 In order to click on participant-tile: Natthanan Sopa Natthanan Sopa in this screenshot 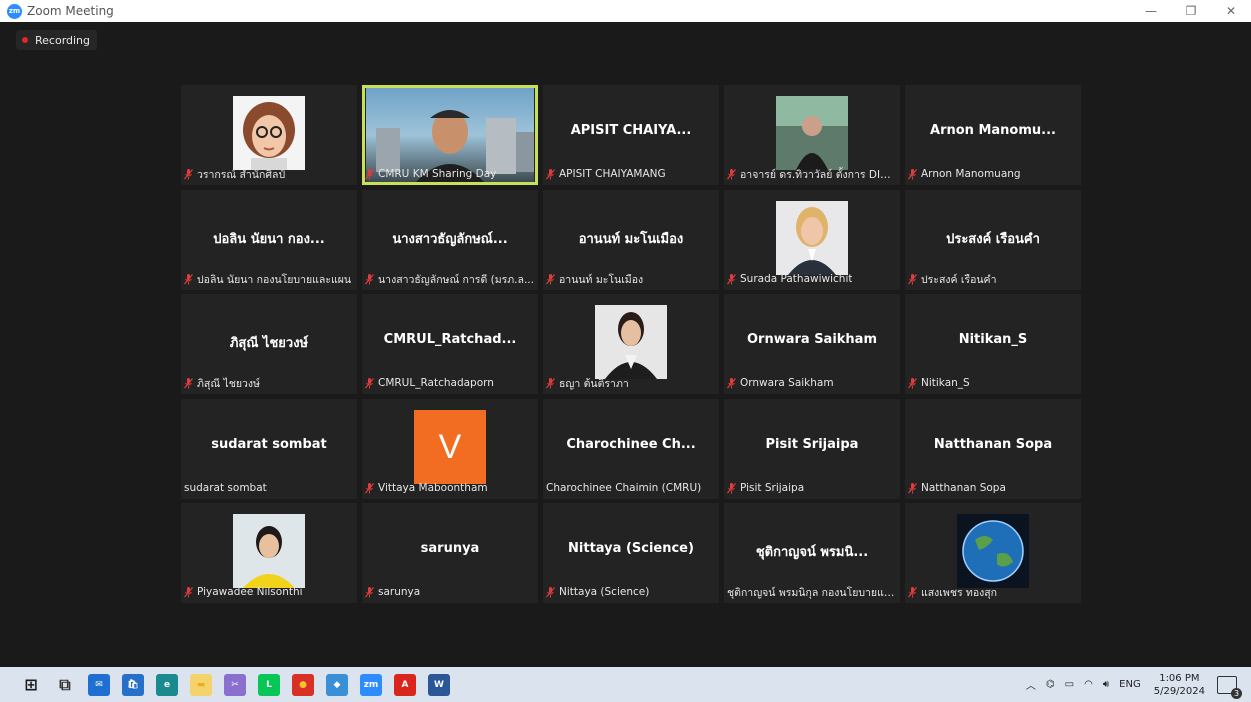, I will do `click(993, 449)`.